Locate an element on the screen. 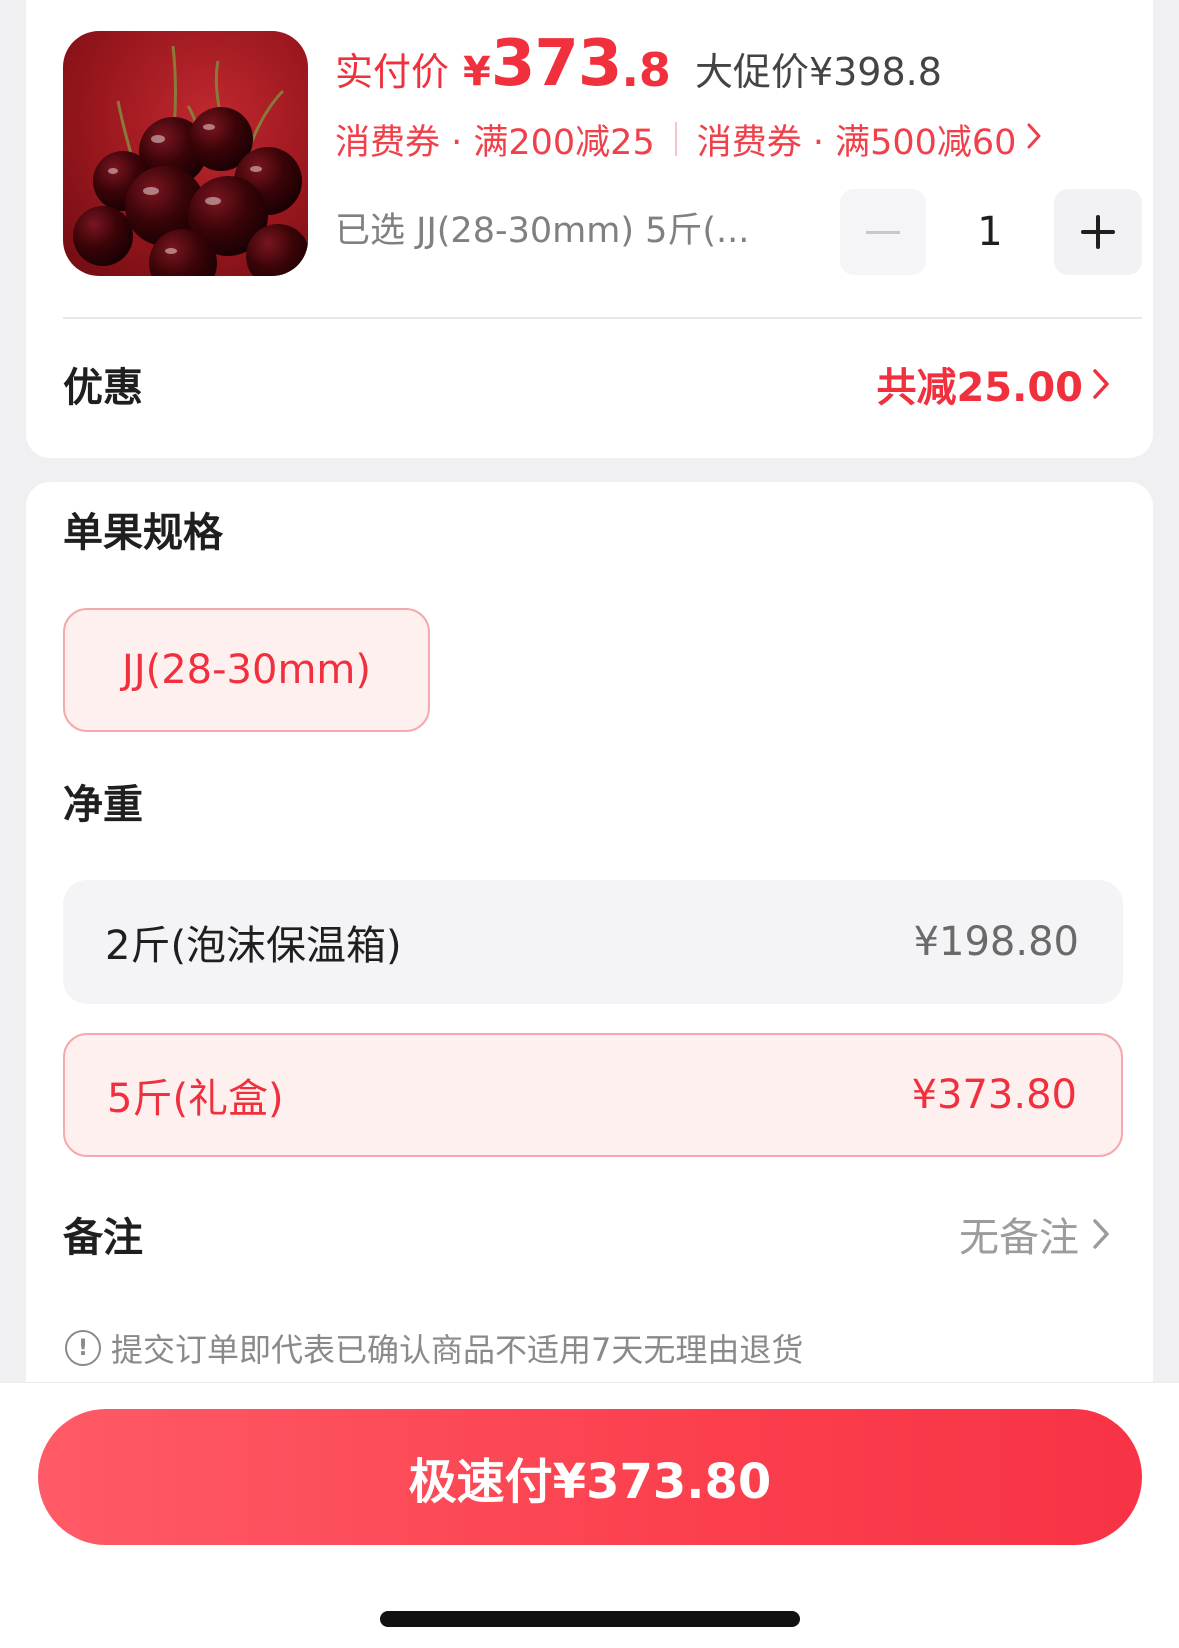 This screenshot has height=1648, width=1179. weight-option-price: ¥198.80 is located at coordinates (996, 942).